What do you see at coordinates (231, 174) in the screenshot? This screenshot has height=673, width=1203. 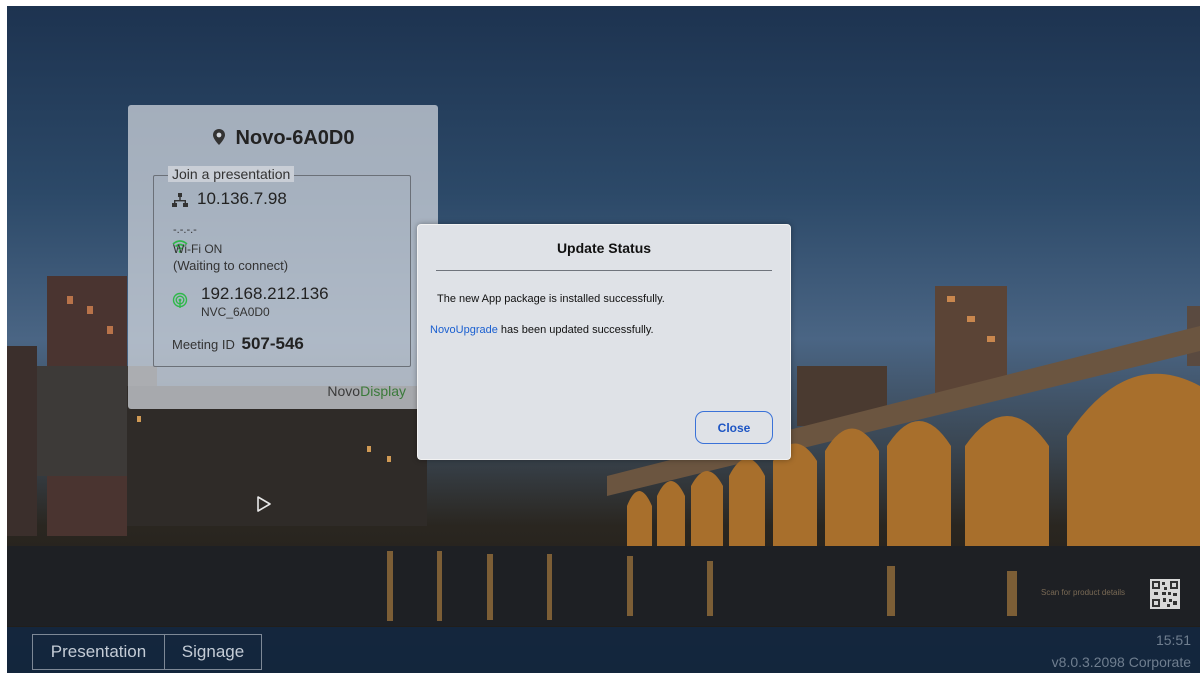 I see `join-presentation-label: Join a presentation` at bounding box center [231, 174].